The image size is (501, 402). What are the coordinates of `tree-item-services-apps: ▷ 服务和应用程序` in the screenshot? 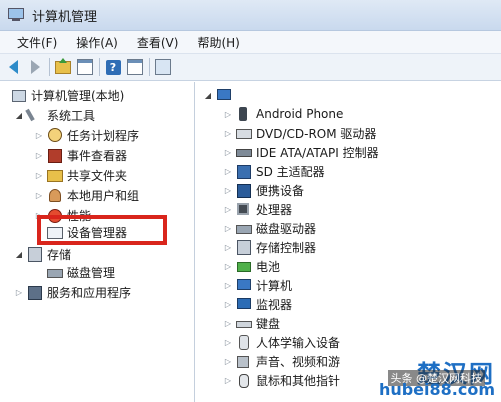 It's located at (72, 292).